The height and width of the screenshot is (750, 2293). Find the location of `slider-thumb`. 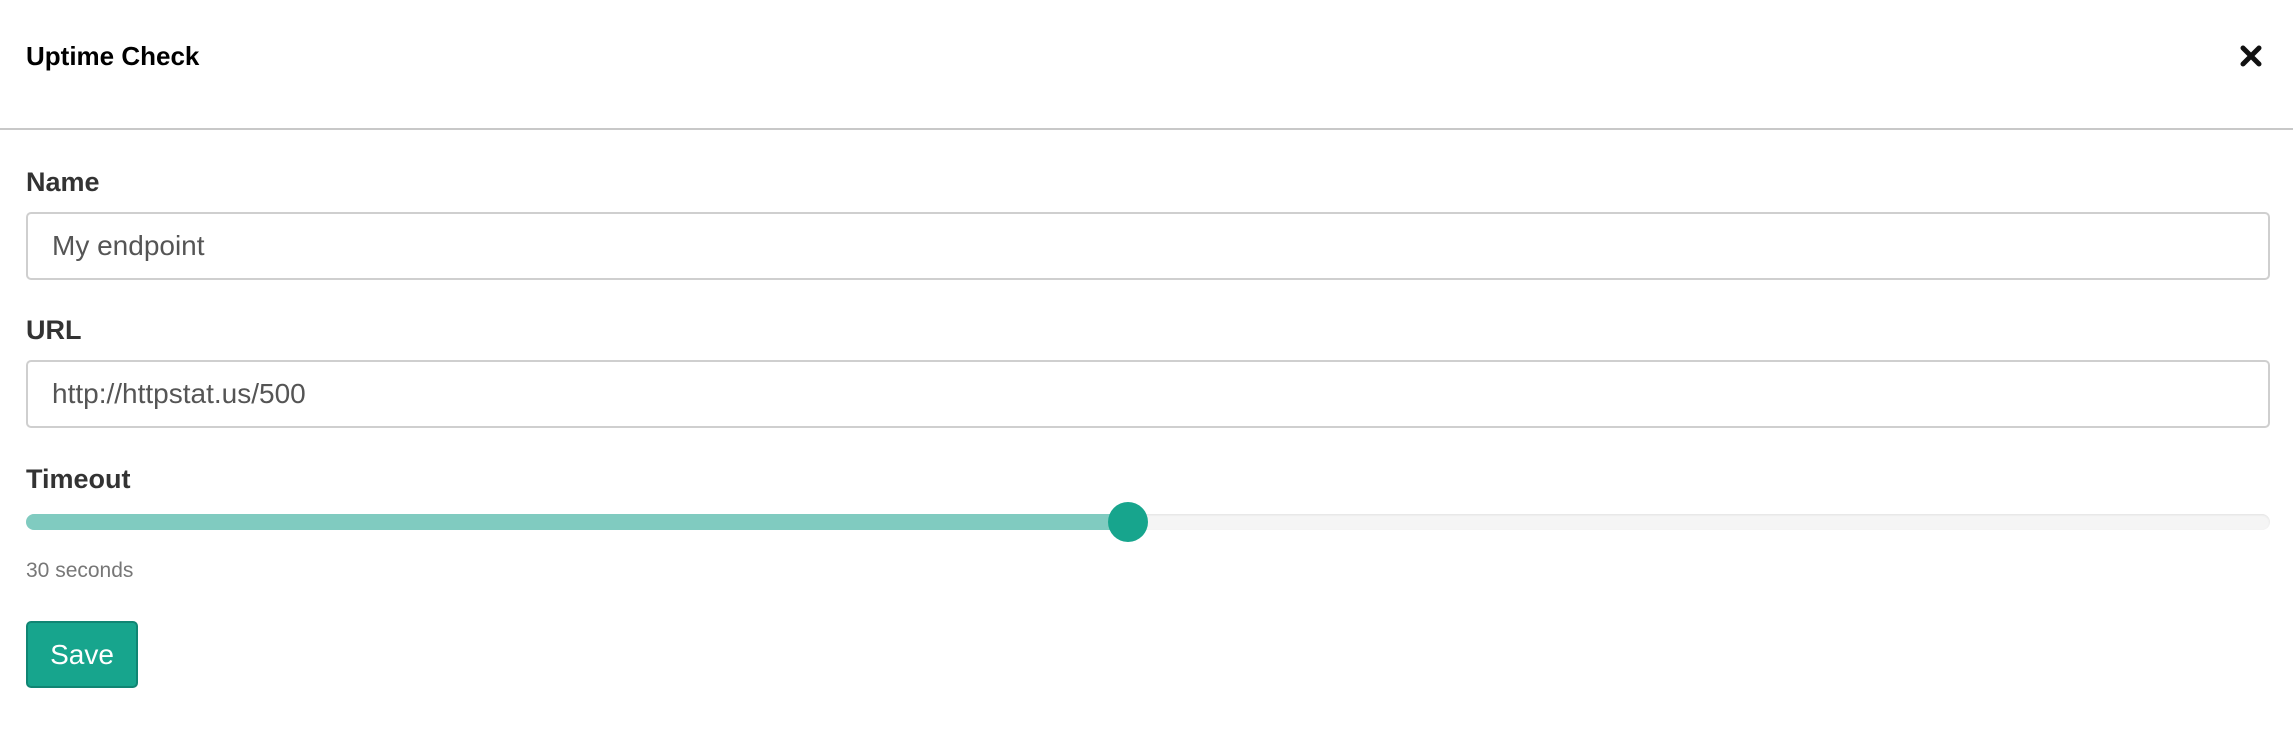

slider-thumb is located at coordinates (1128, 522).